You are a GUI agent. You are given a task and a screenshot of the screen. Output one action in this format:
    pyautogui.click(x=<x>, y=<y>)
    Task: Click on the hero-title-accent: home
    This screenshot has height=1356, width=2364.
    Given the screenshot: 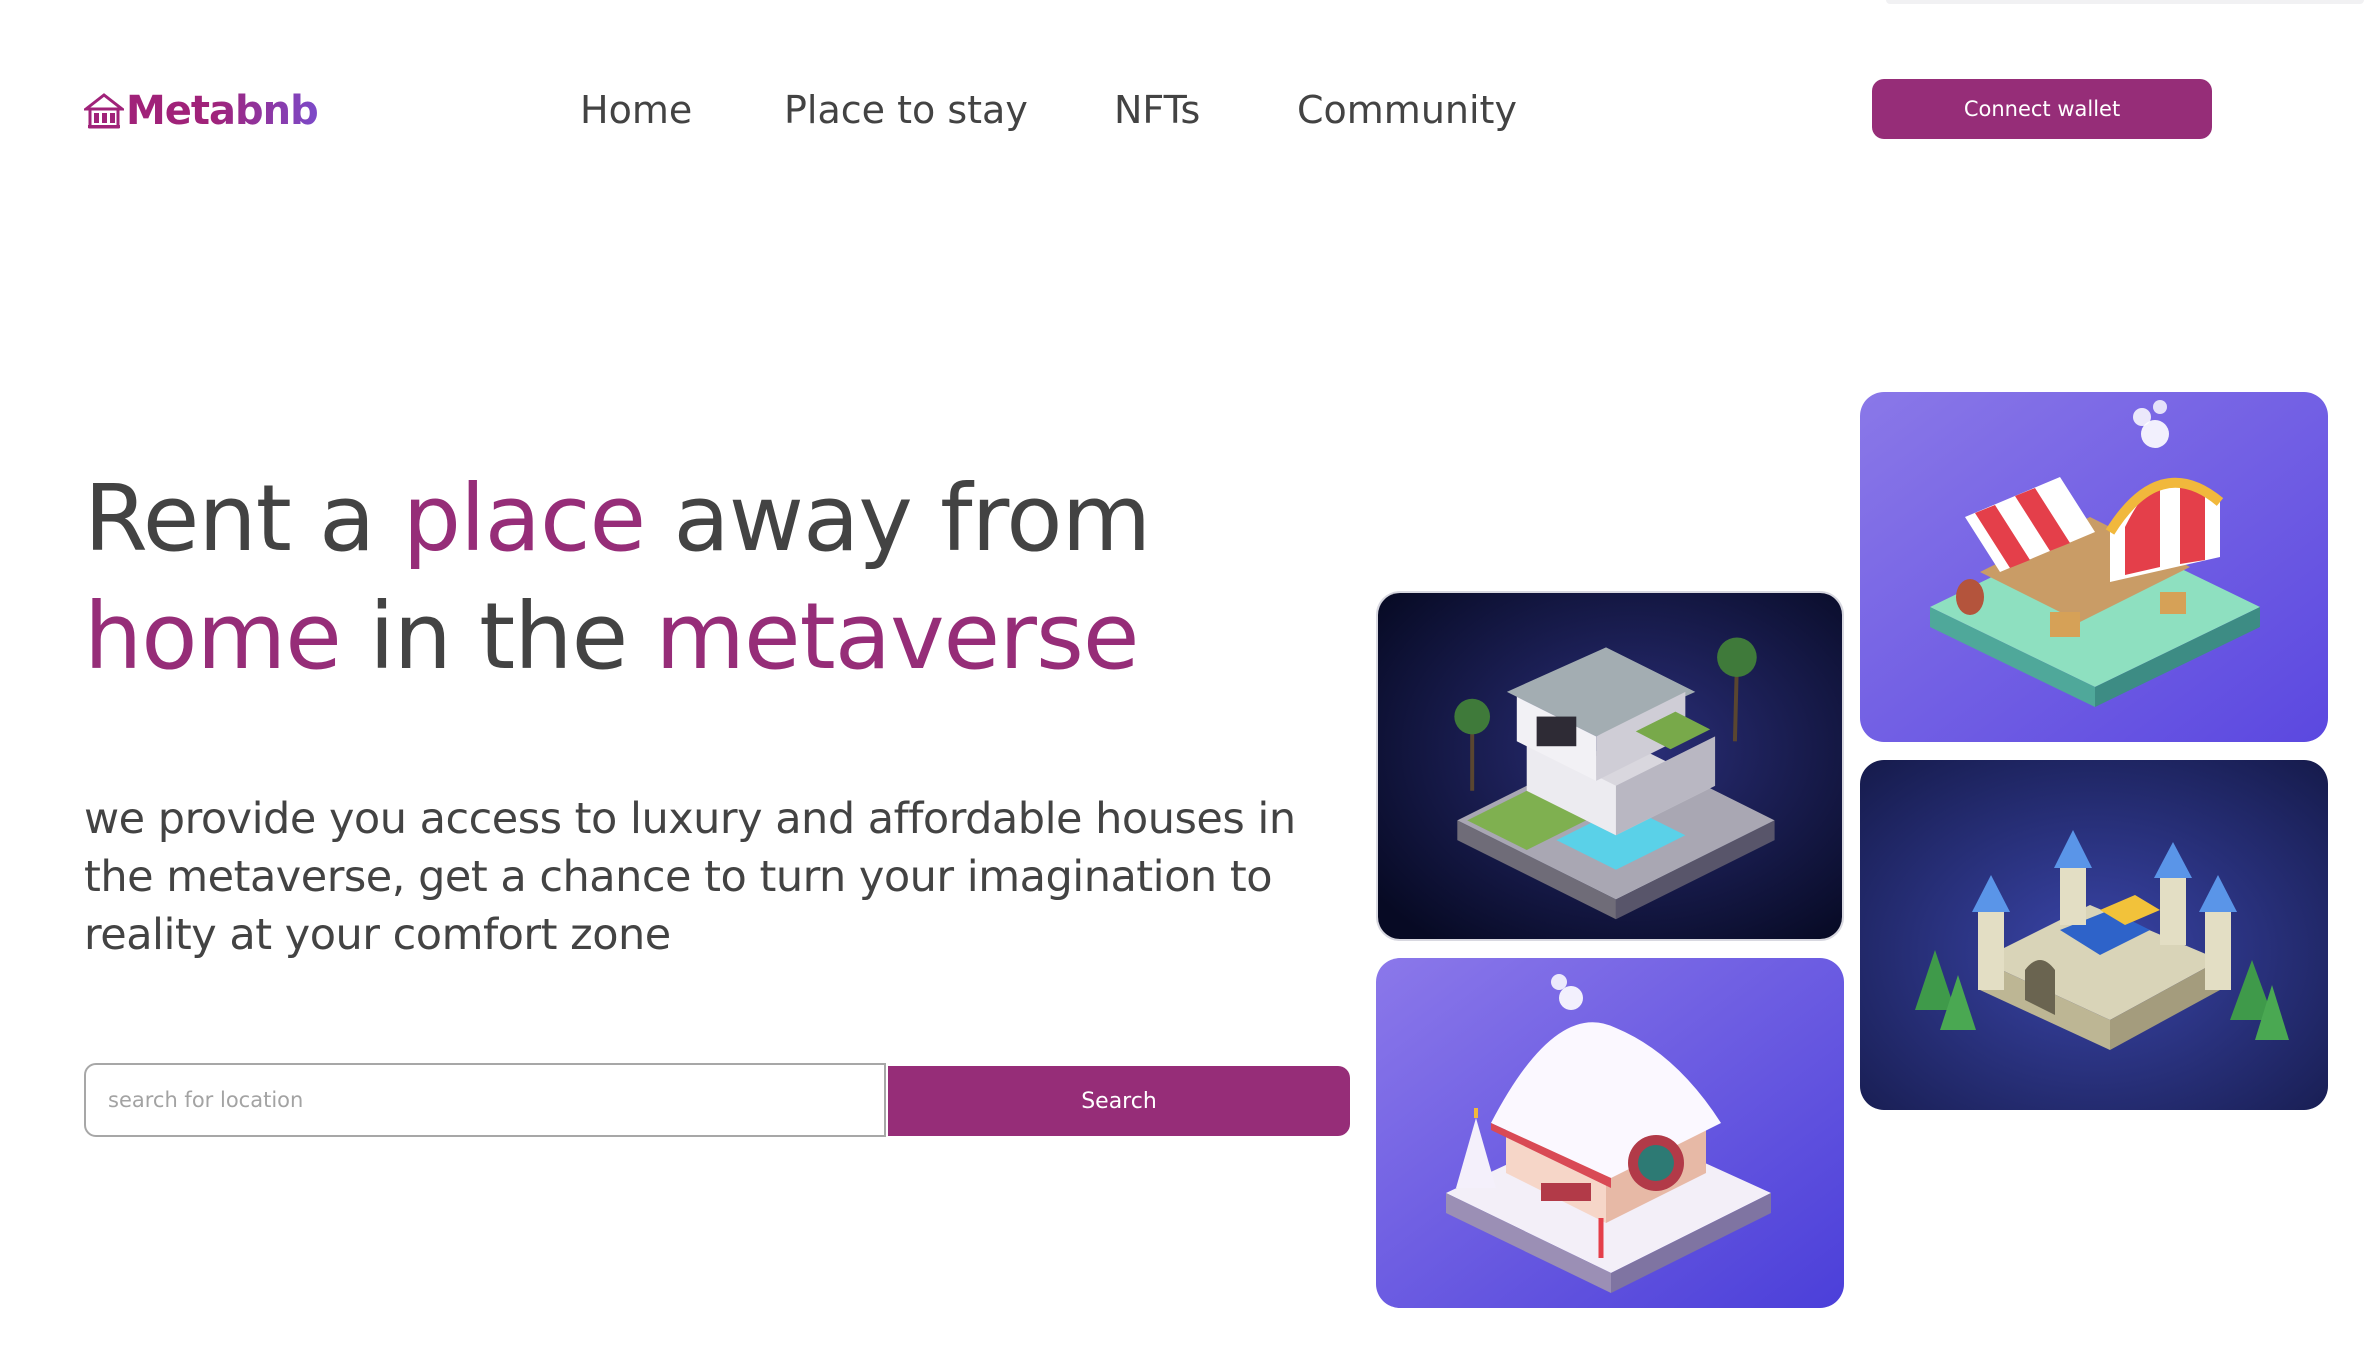 What is the action you would take?
    pyautogui.click(x=213, y=636)
    